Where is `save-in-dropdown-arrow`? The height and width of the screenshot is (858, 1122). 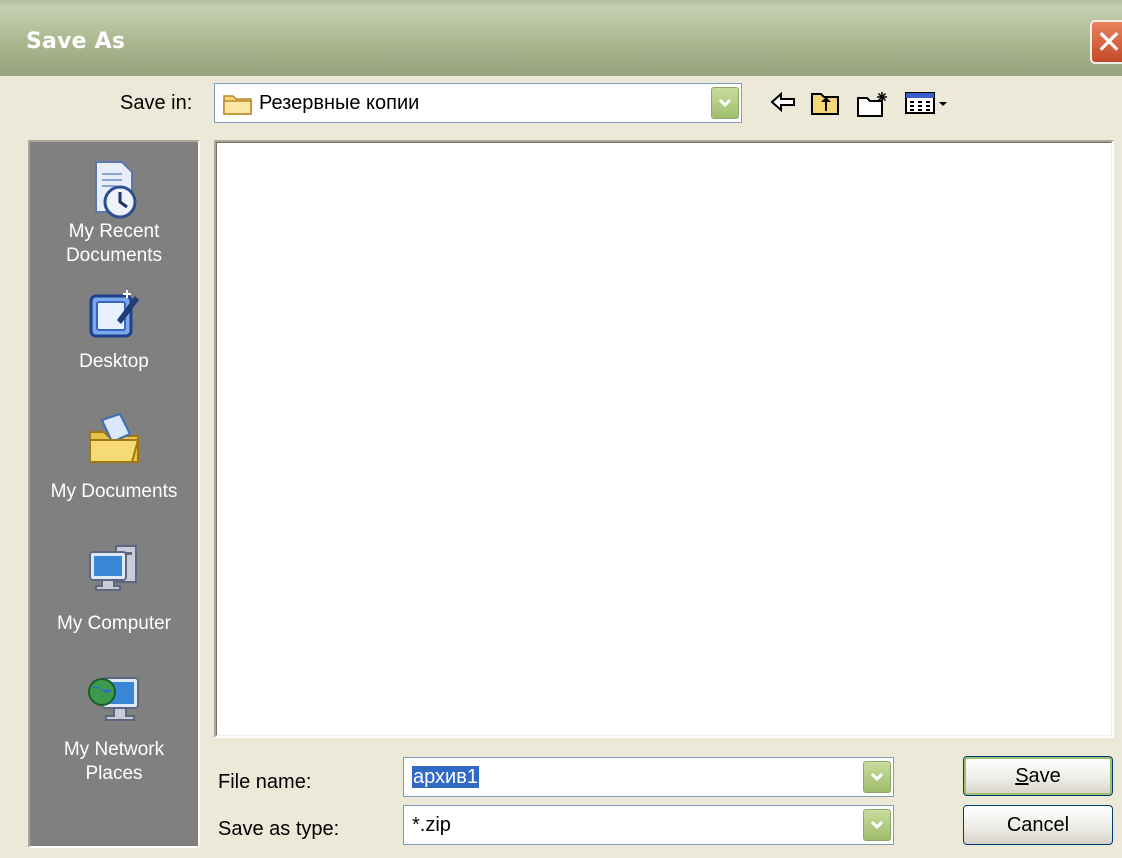 save-in-dropdown-arrow is located at coordinates (725, 103).